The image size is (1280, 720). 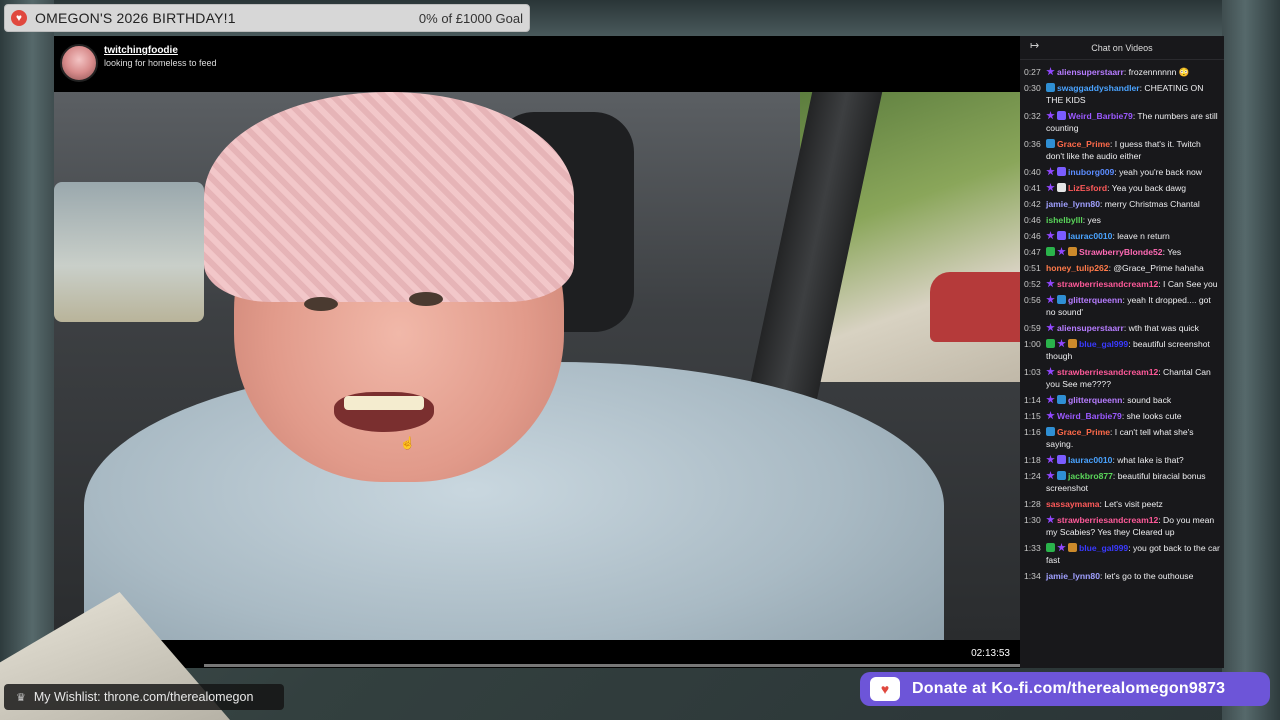 What do you see at coordinates (1032, 144) in the screenshot?
I see `chat-timestamp: 0:36` at bounding box center [1032, 144].